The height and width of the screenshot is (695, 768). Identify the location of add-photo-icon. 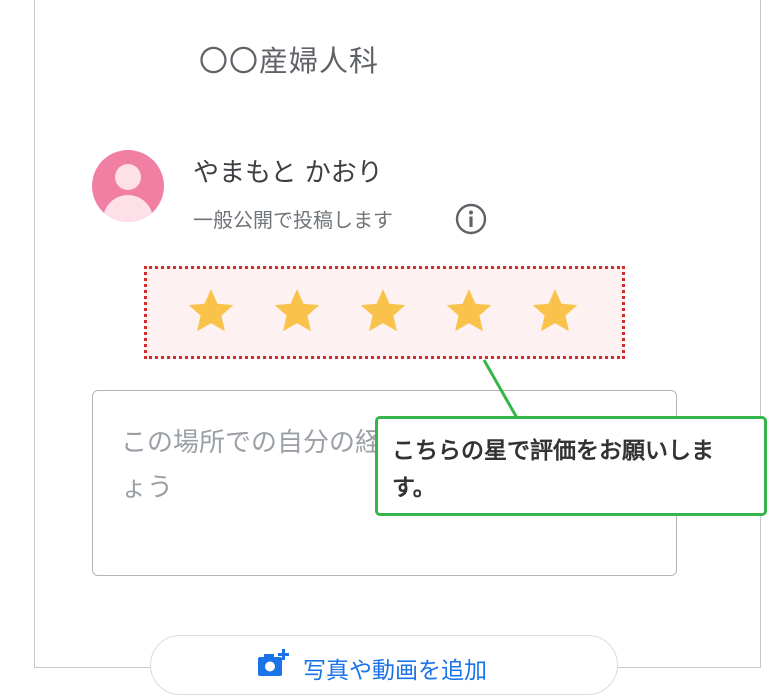
(273, 662).